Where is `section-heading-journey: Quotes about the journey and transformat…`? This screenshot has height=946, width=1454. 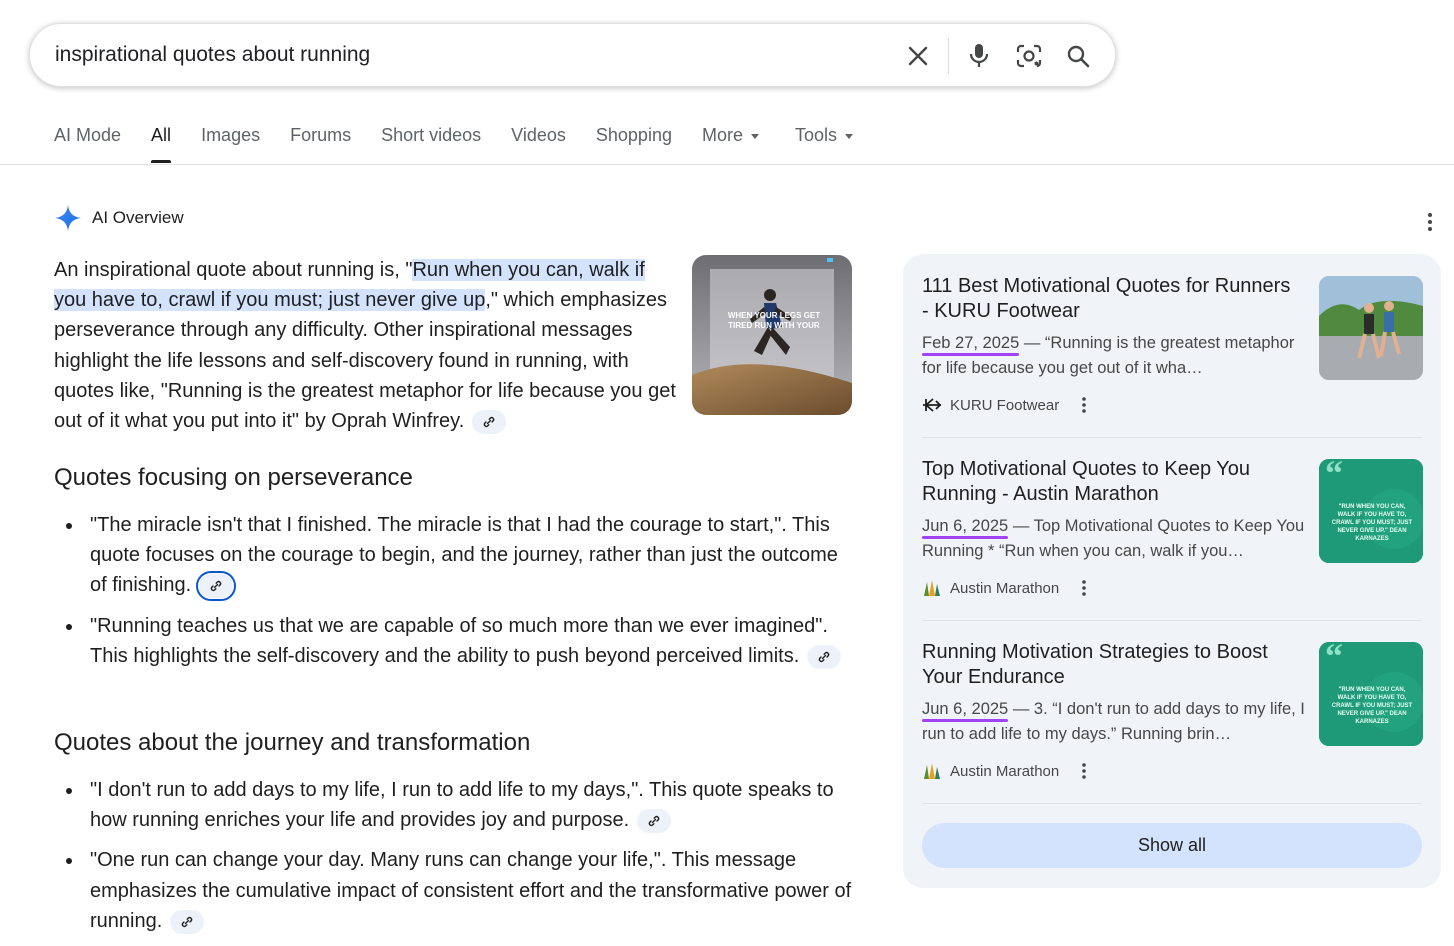 section-heading-journey: Quotes about the journey and transformat… is located at coordinates (292, 742).